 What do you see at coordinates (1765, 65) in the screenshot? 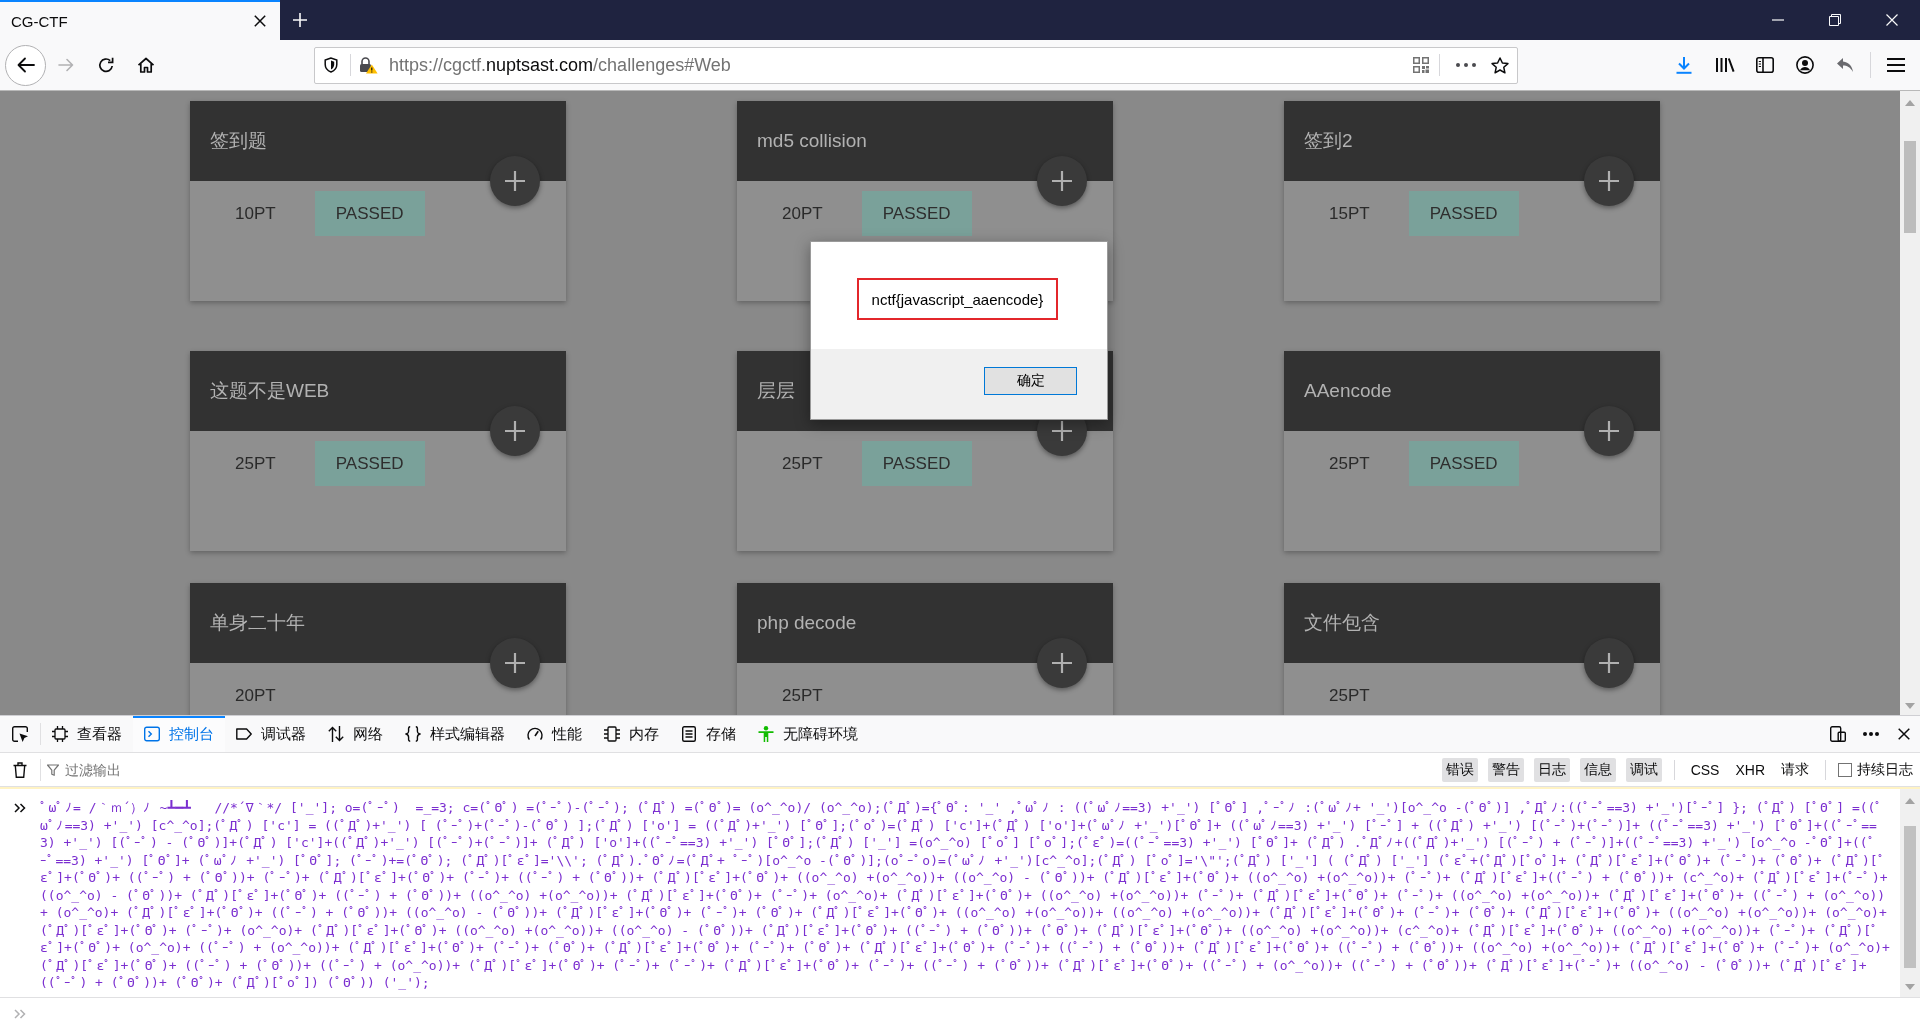
I see `sidebar-icon` at bounding box center [1765, 65].